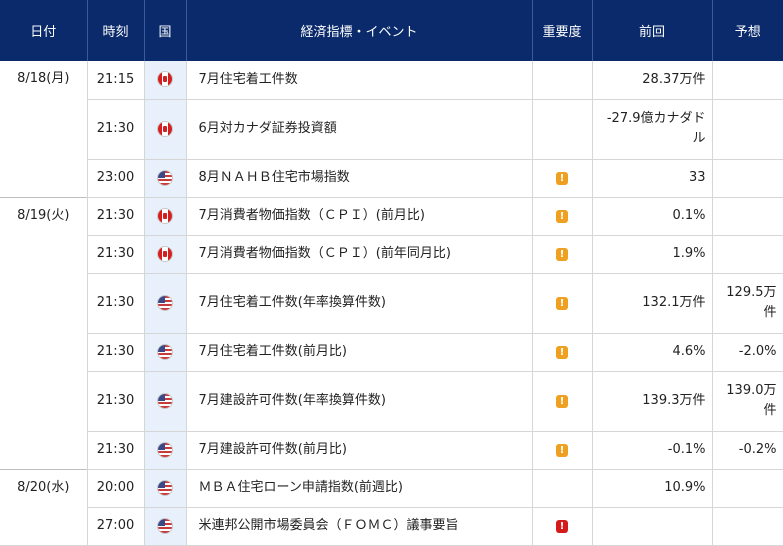 Image resolution: width=783 pixels, height=546 pixels. Describe the element at coordinates (359, 216) in the screenshot. I see `event-cell: 7月消費者物価指数（ＣＰＩ）(前月比)` at that location.